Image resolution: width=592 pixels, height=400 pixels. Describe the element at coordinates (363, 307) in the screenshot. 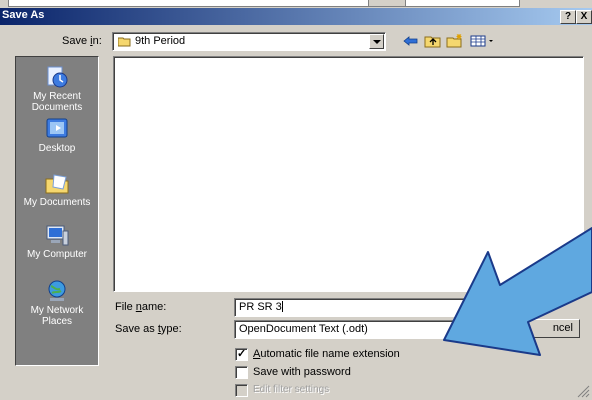

I see `file-name-field: PR SR 3` at that location.